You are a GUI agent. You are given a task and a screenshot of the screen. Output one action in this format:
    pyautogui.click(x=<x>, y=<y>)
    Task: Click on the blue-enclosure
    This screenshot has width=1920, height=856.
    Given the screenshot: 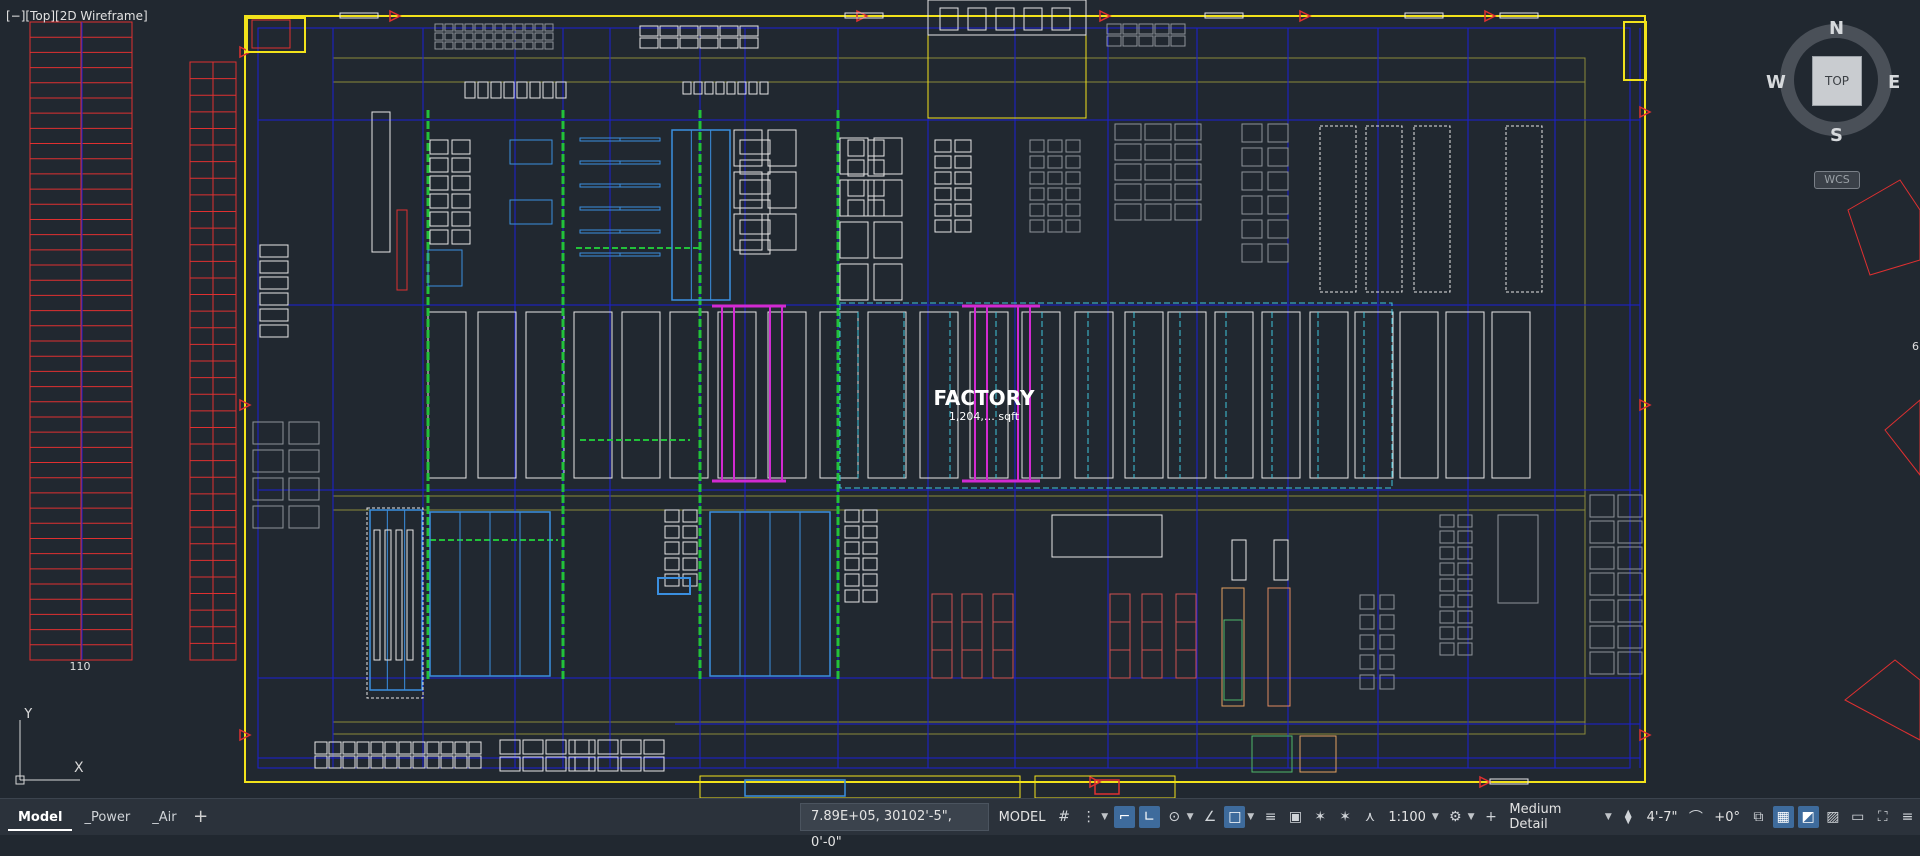 What is the action you would take?
    pyautogui.click(x=531, y=212)
    